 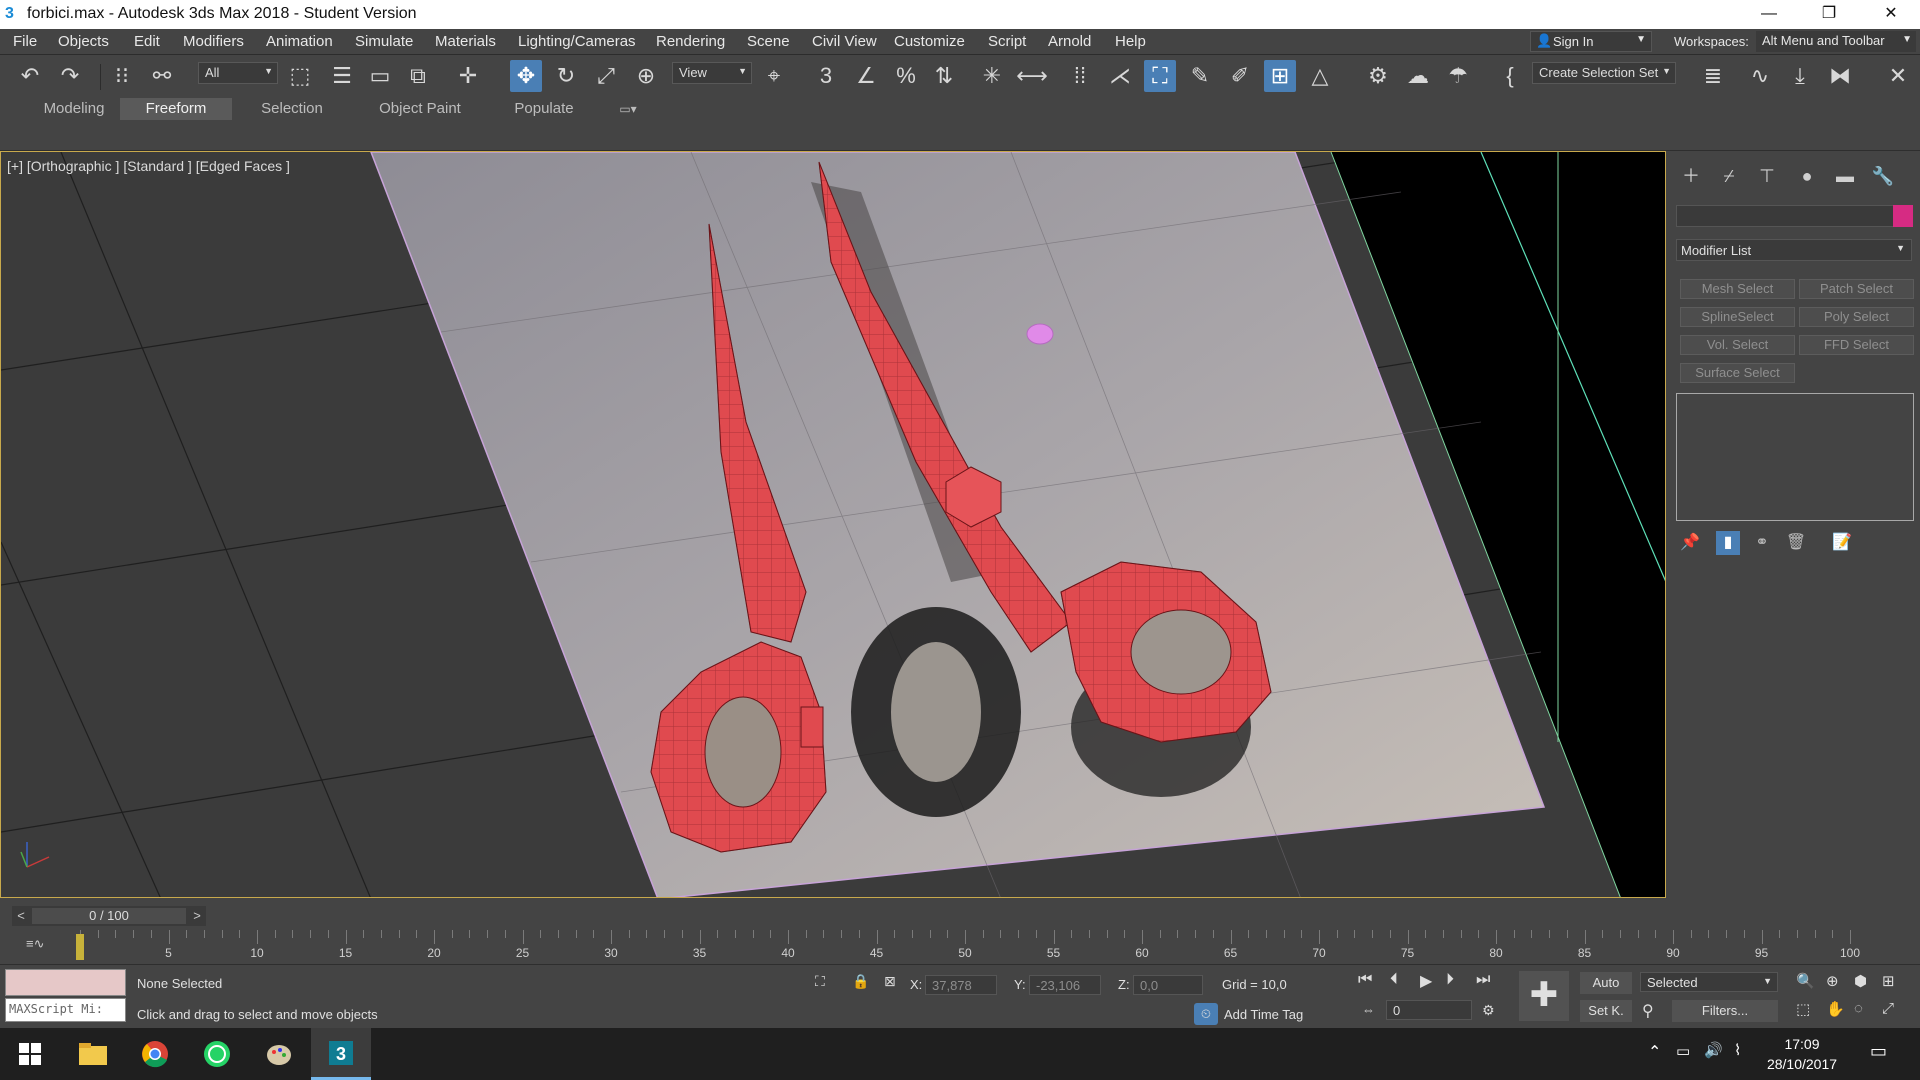 What do you see at coordinates (122, 76) in the screenshot?
I see `select-and-link-icon: ⁝⁝` at bounding box center [122, 76].